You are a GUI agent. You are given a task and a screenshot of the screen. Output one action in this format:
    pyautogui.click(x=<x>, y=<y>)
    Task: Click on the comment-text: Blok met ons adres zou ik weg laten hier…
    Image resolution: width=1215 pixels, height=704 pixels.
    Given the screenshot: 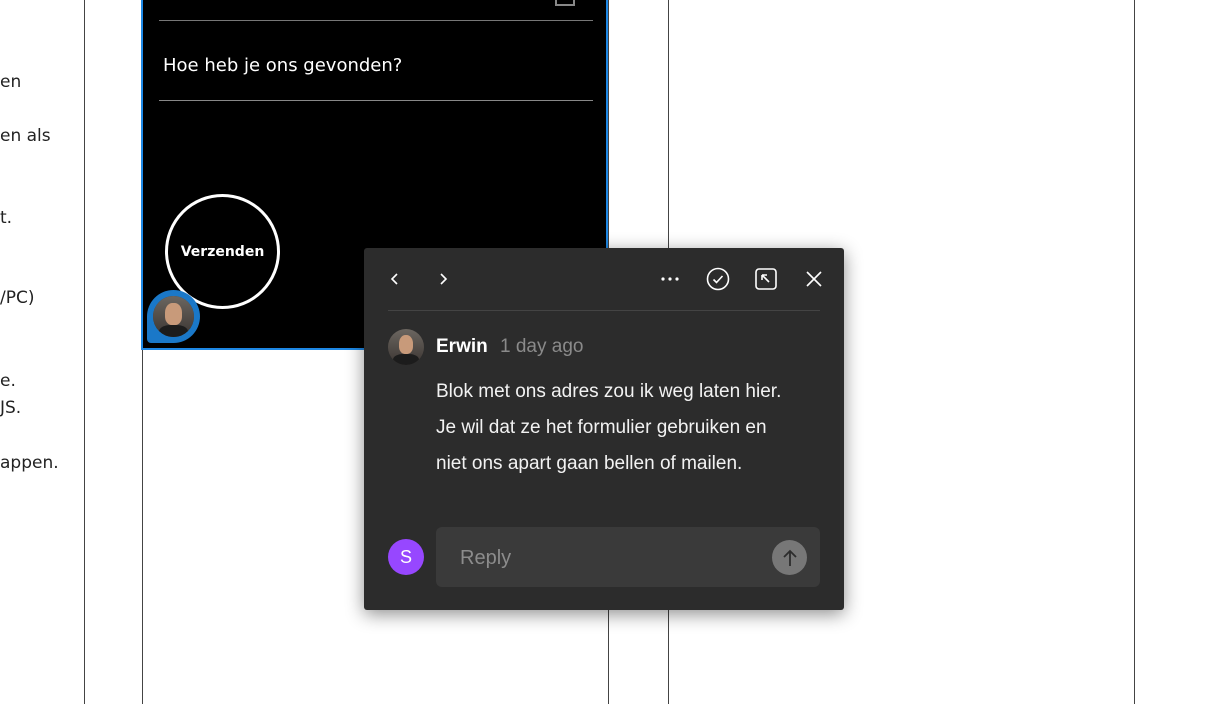 What is the action you would take?
    pyautogui.click(x=609, y=427)
    